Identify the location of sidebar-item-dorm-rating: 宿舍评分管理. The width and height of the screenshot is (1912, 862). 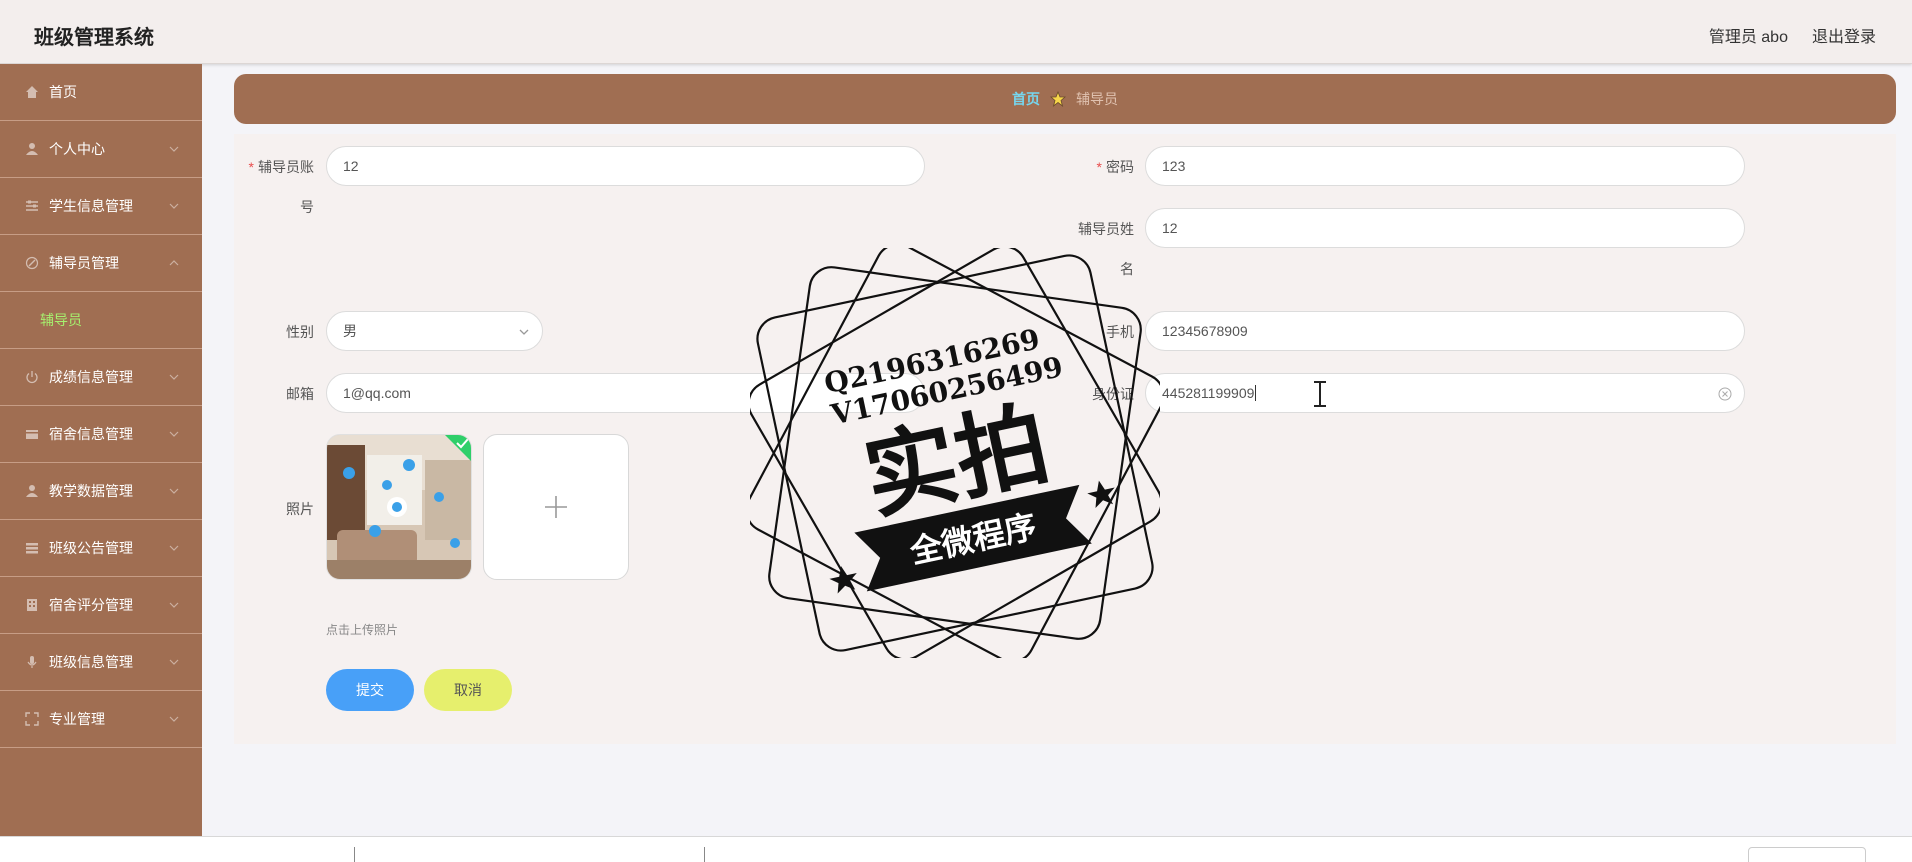
(101, 605).